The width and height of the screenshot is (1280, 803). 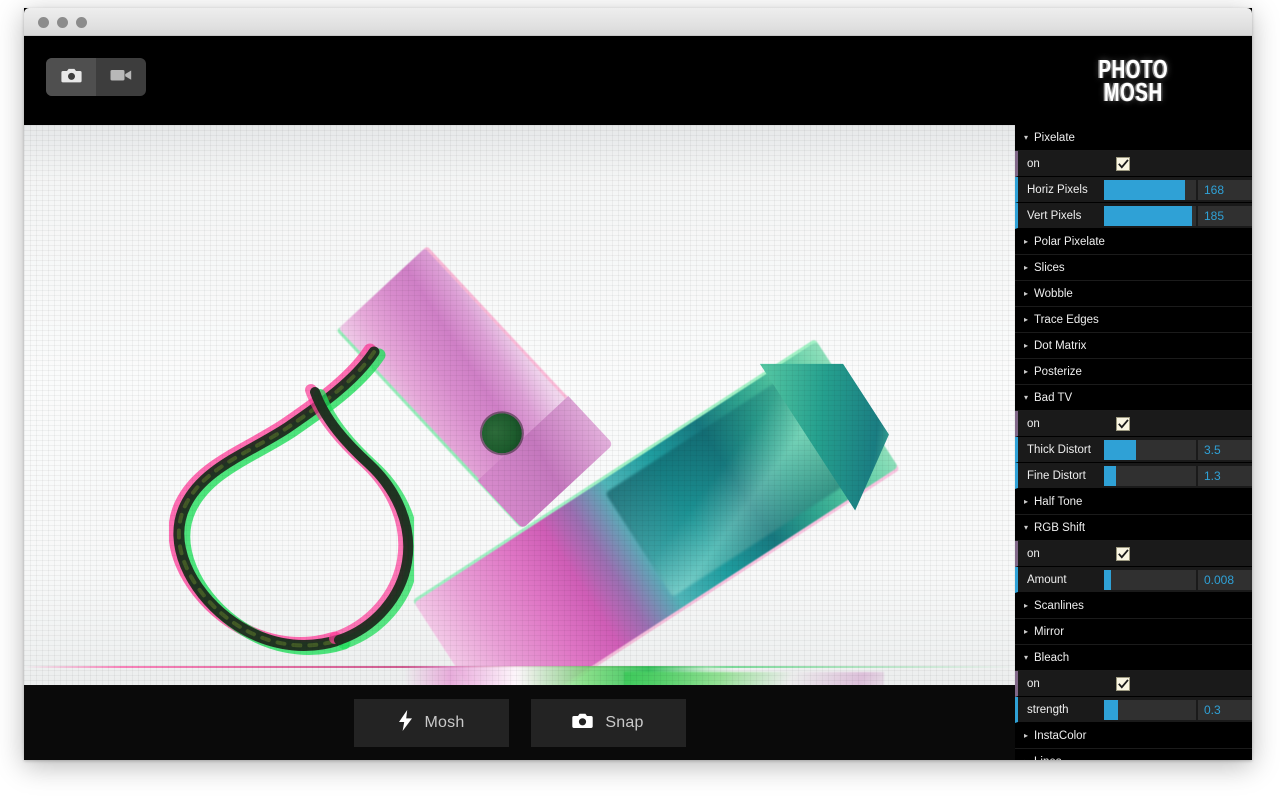 What do you see at coordinates (1133, 736) in the screenshot?
I see `folder-instacolor: ▸ InstaColor` at bounding box center [1133, 736].